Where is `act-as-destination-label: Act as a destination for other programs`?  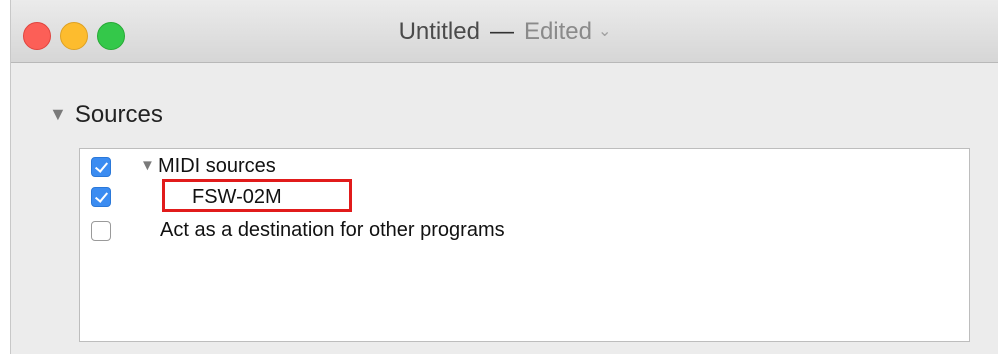 act-as-destination-label: Act as a destination for other programs is located at coordinates (332, 230).